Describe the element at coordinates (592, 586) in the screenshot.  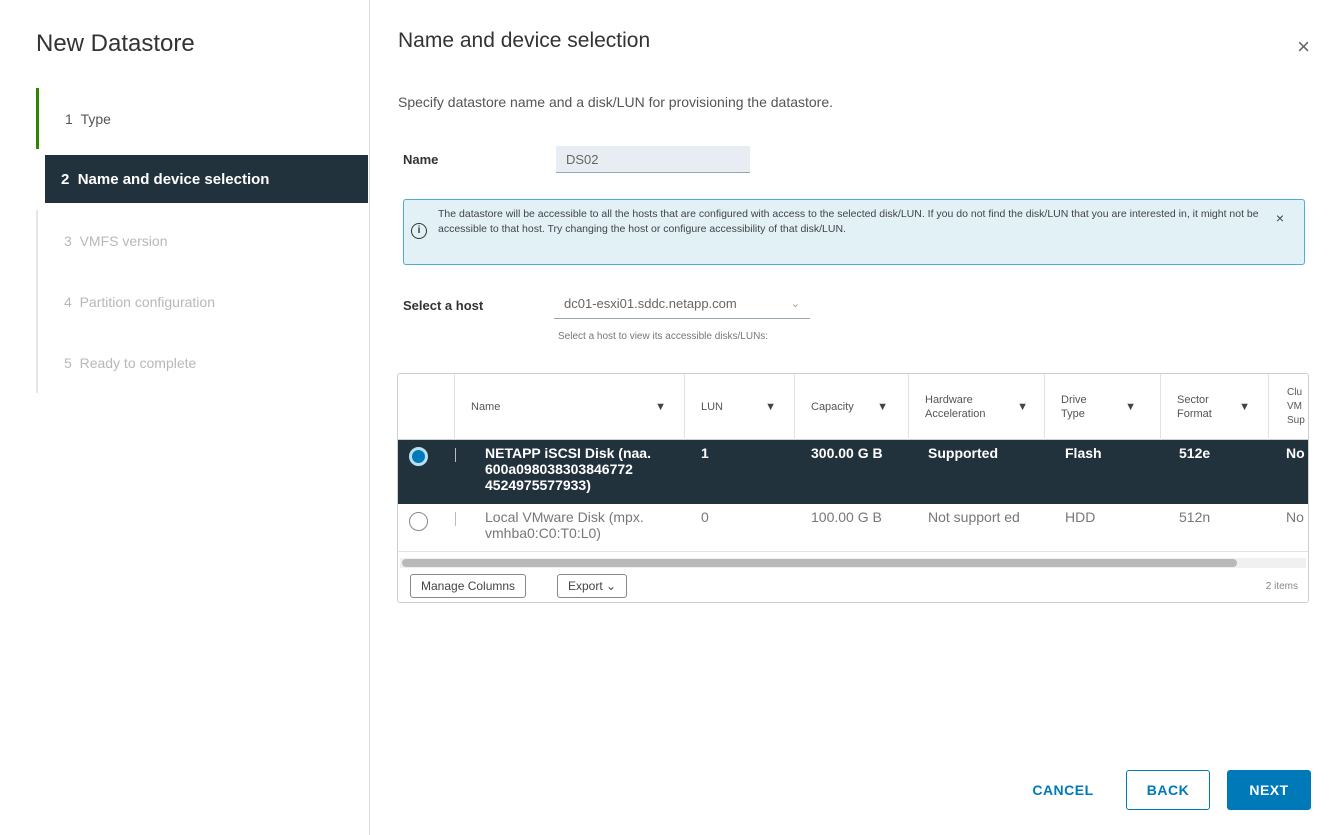
I see `export-button: Export ⌄` at that location.